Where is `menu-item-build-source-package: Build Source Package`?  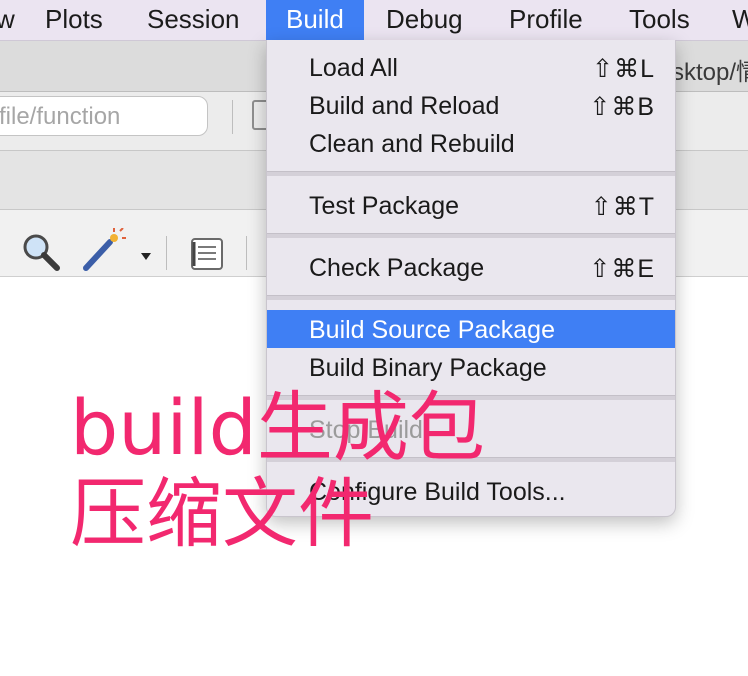 menu-item-build-source-package: Build Source Package is located at coordinates (471, 329).